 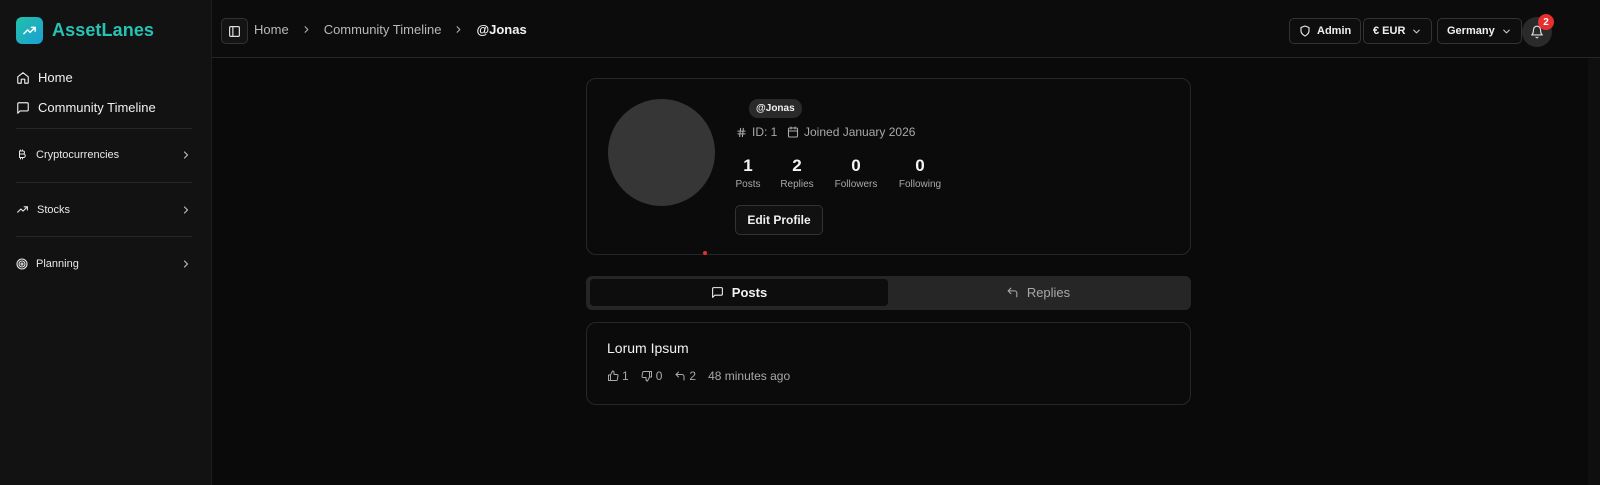 I want to click on breadcrumb-home: Home, so click(x=271, y=29).